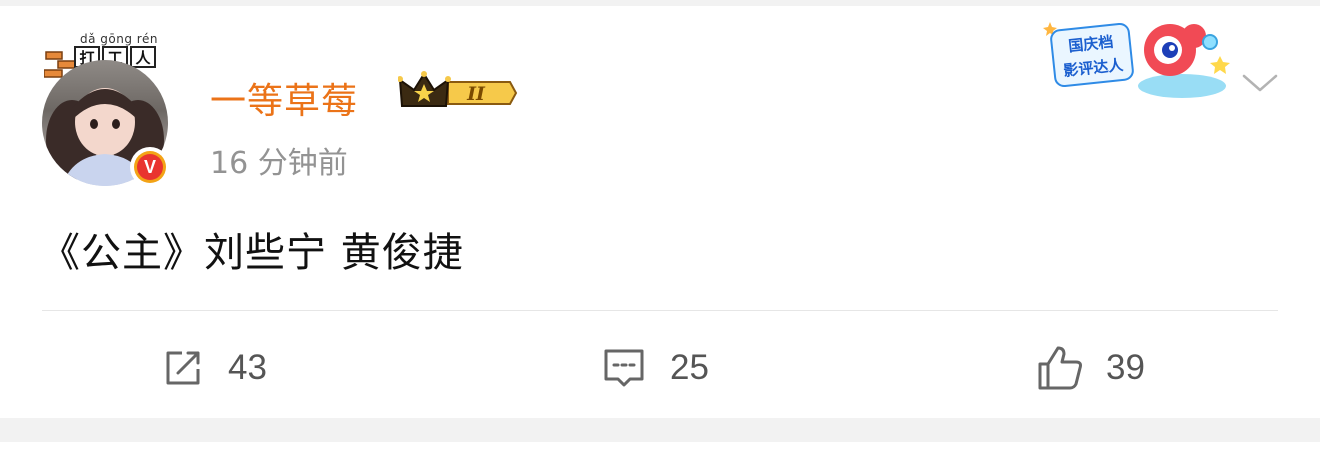 This screenshot has width=1320, height=458. What do you see at coordinates (654, 368) in the screenshot?
I see `comment-button: 25` at bounding box center [654, 368].